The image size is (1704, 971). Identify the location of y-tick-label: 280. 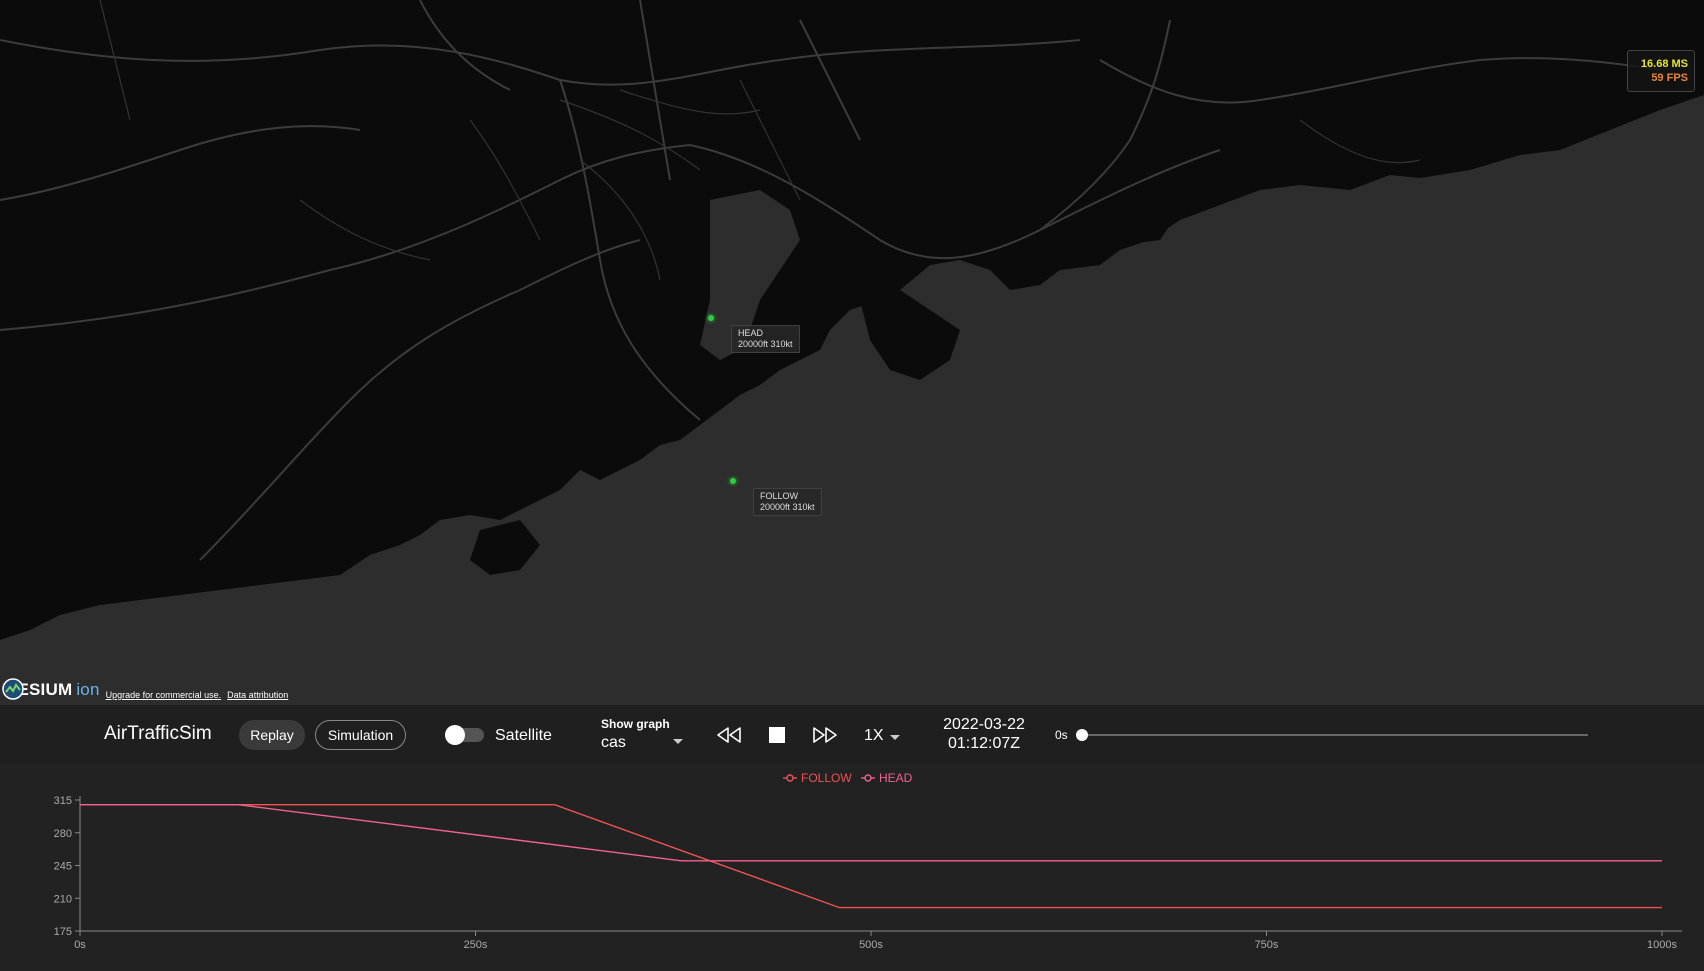
(63, 834).